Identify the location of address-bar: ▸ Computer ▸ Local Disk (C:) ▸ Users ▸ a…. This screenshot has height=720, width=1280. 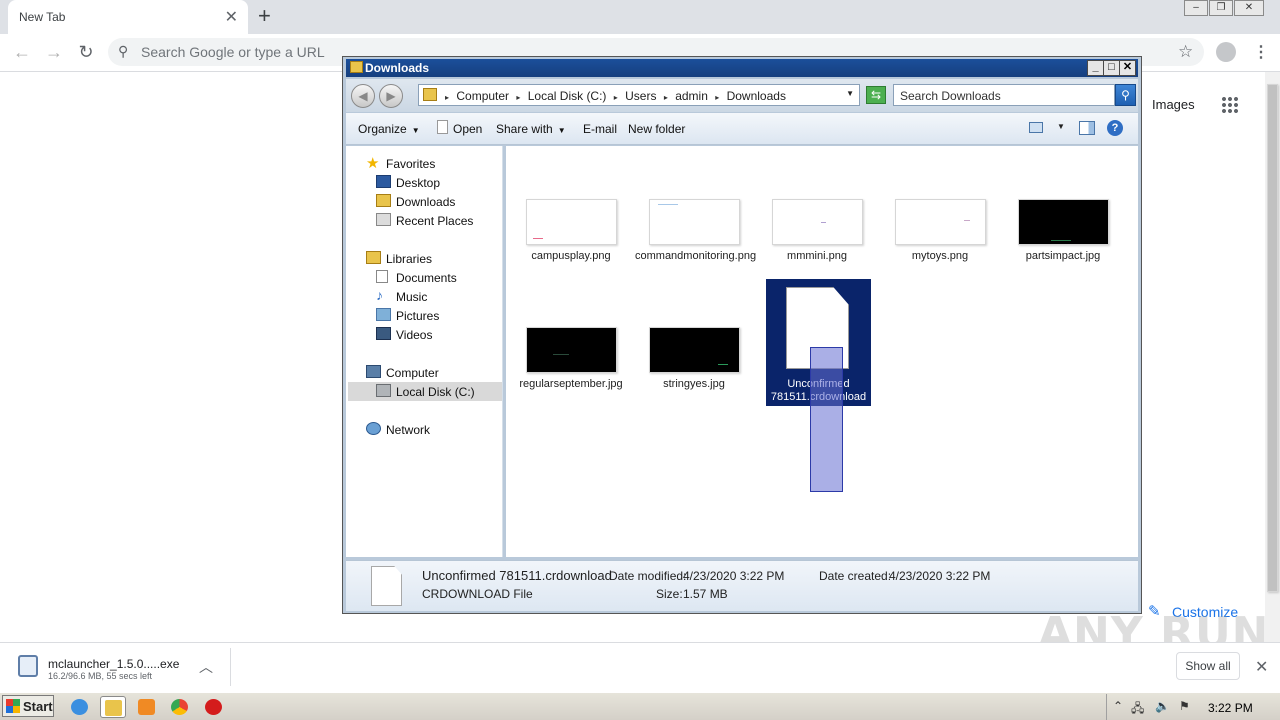
(639, 95).